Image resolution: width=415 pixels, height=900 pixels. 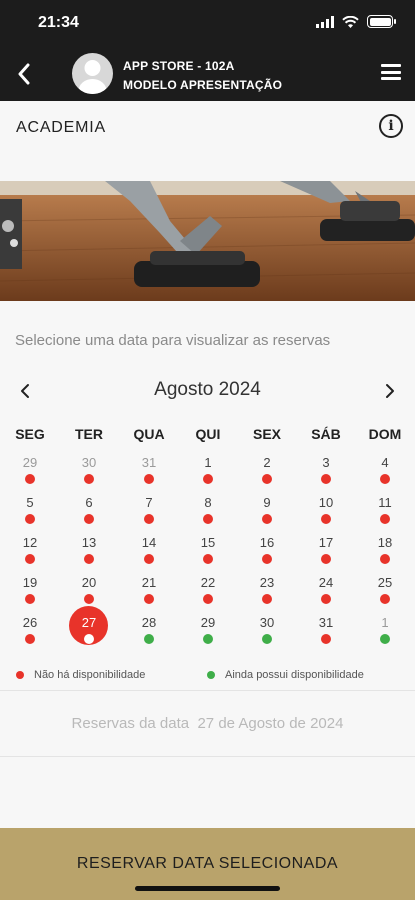 What do you see at coordinates (89, 502) in the screenshot?
I see `calendar-day-number: 6` at bounding box center [89, 502].